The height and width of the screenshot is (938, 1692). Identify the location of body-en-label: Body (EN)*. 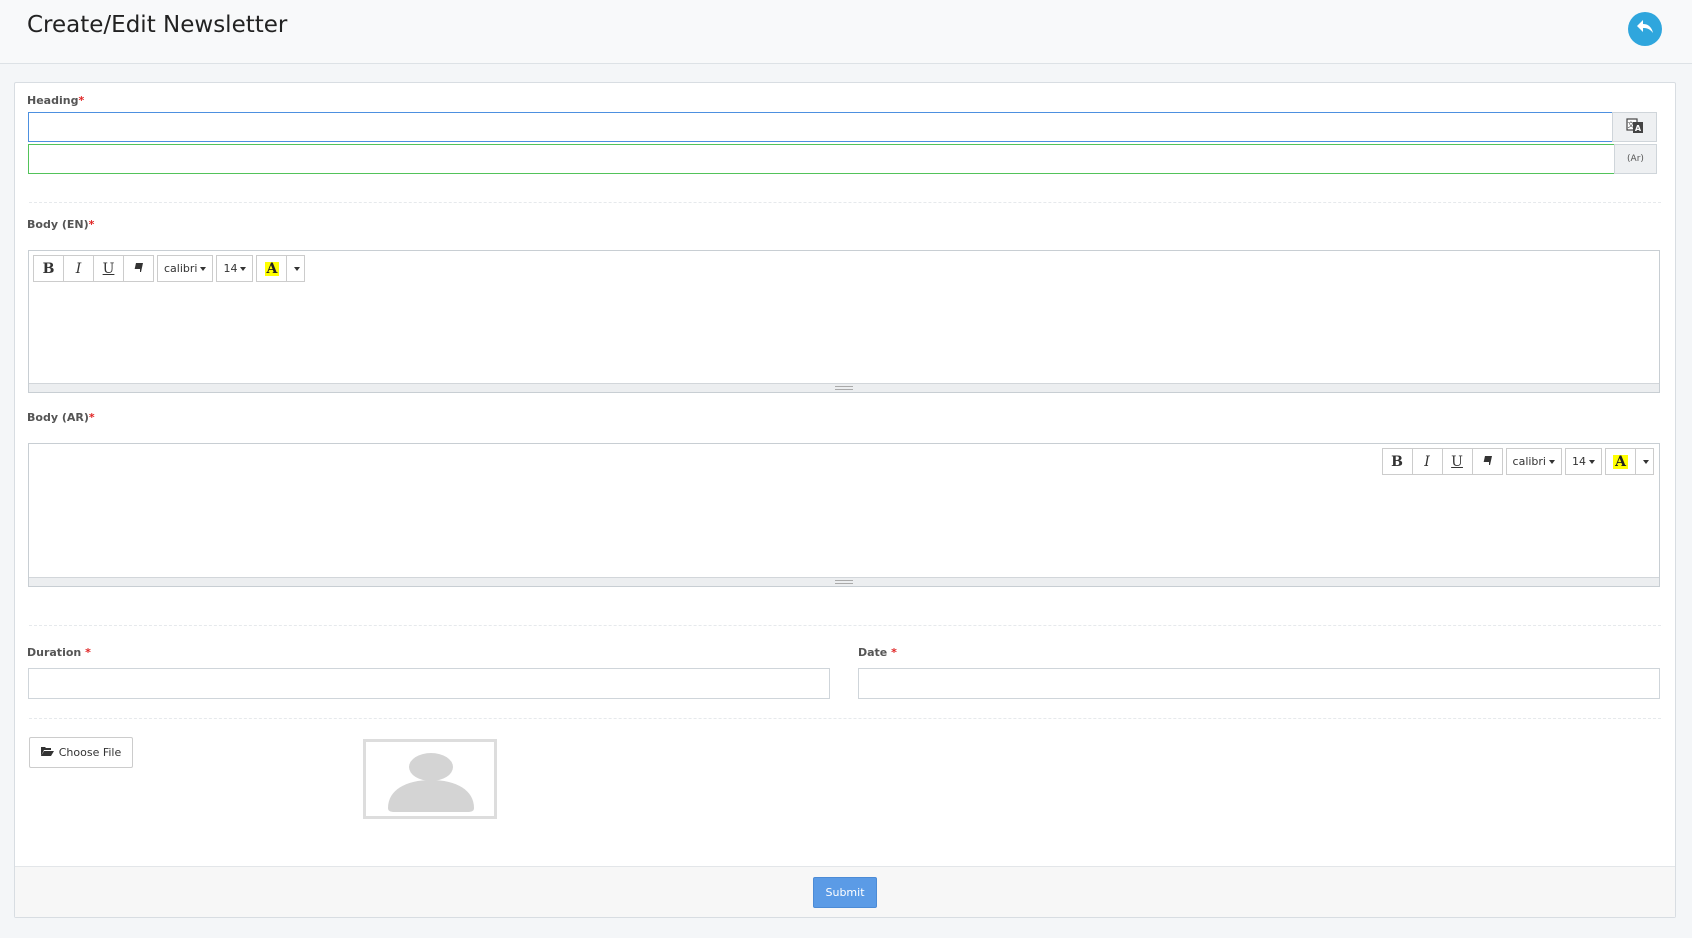
(61, 224).